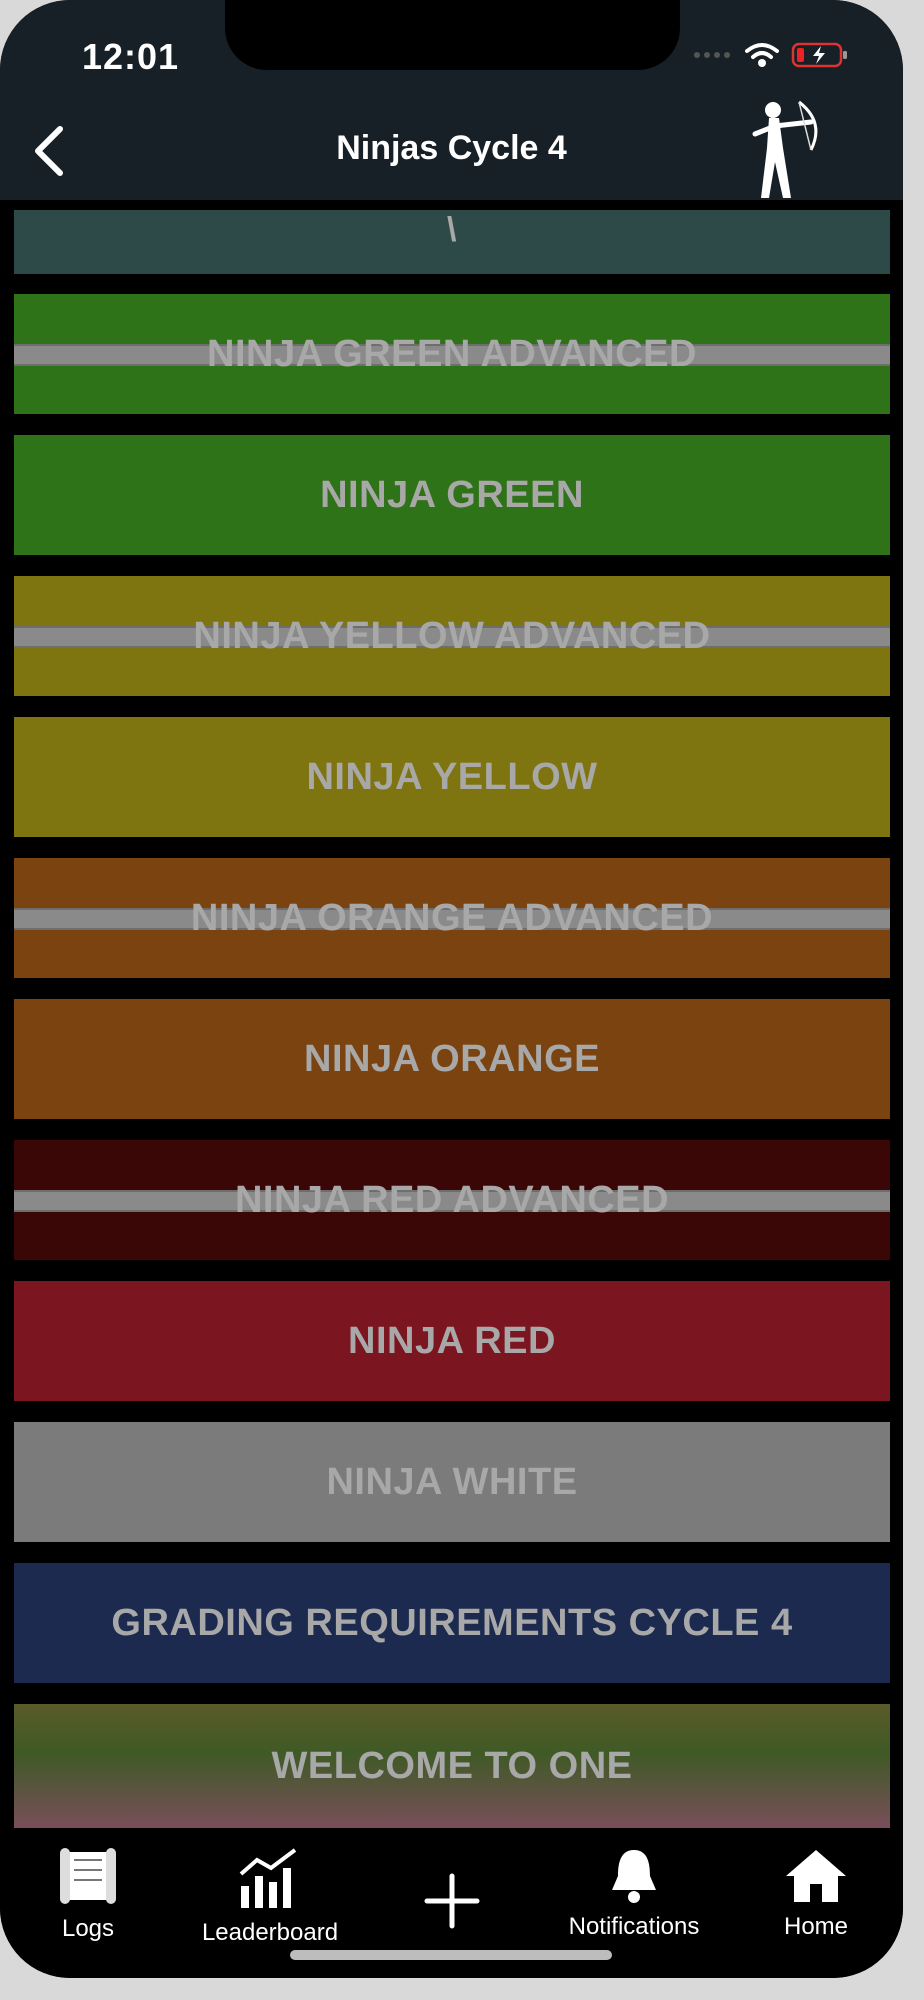 This screenshot has height=2000, width=924. Describe the element at coordinates (452, 35) in the screenshot. I see `notch` at that location.